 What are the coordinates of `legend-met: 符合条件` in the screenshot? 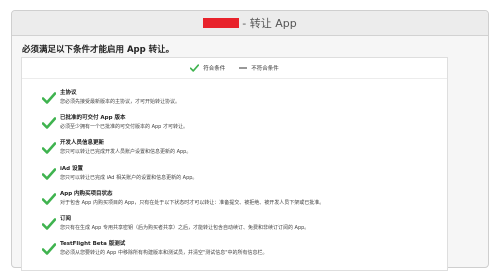 It's located at (207, 68).